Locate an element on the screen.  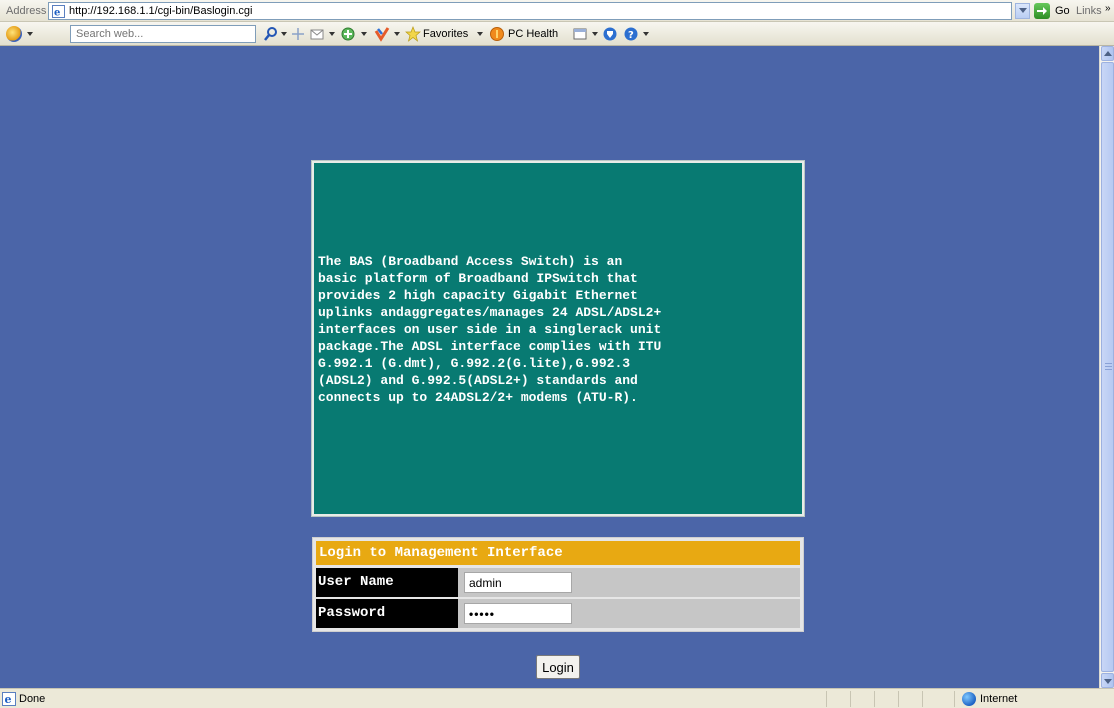
search-input is located at coordinates (163, 34).